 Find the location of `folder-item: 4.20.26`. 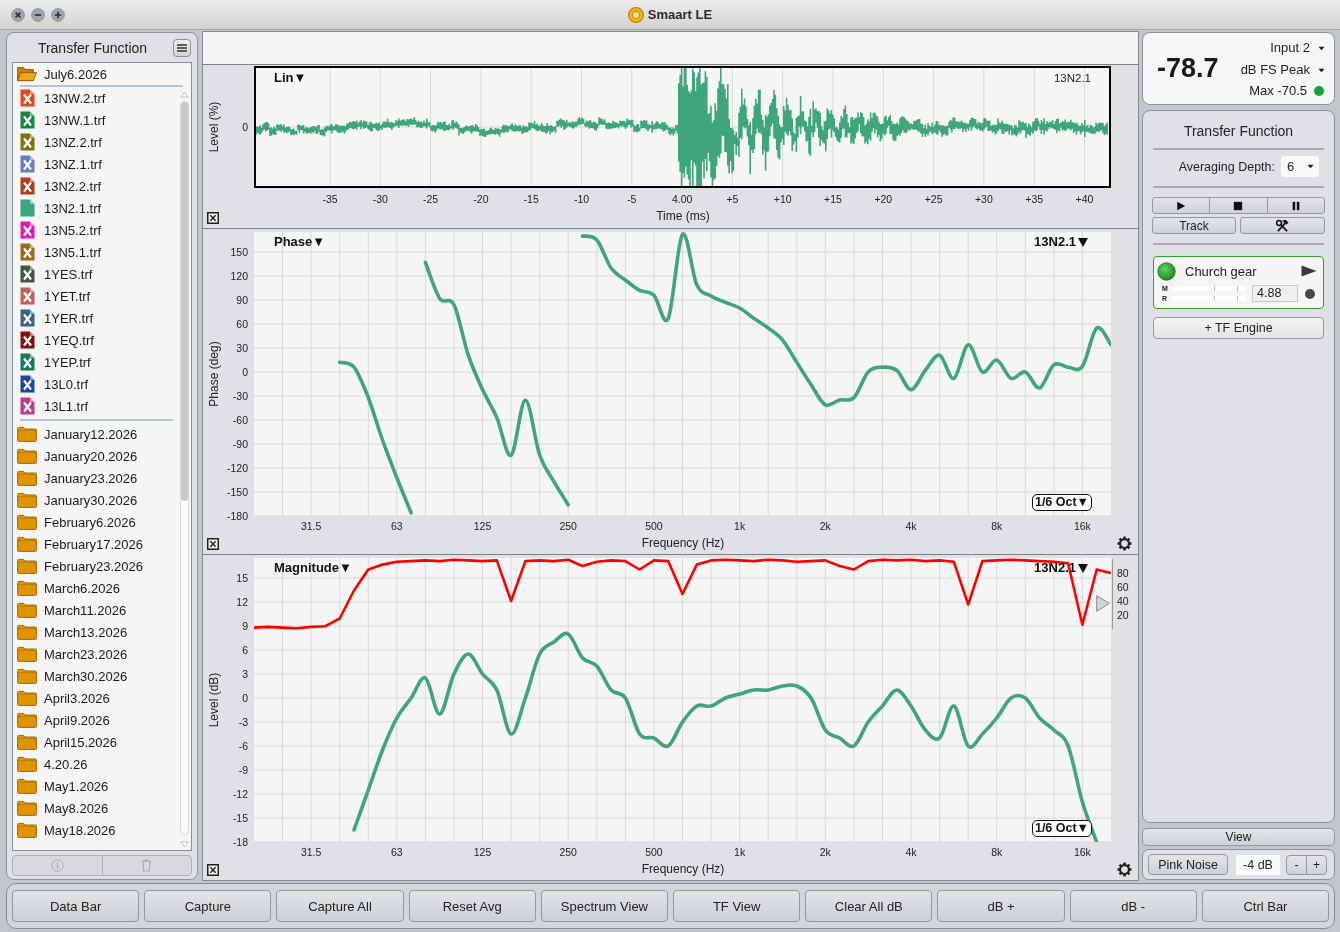

folder-item: 4.20.26 is located at coordinates (102, 764).